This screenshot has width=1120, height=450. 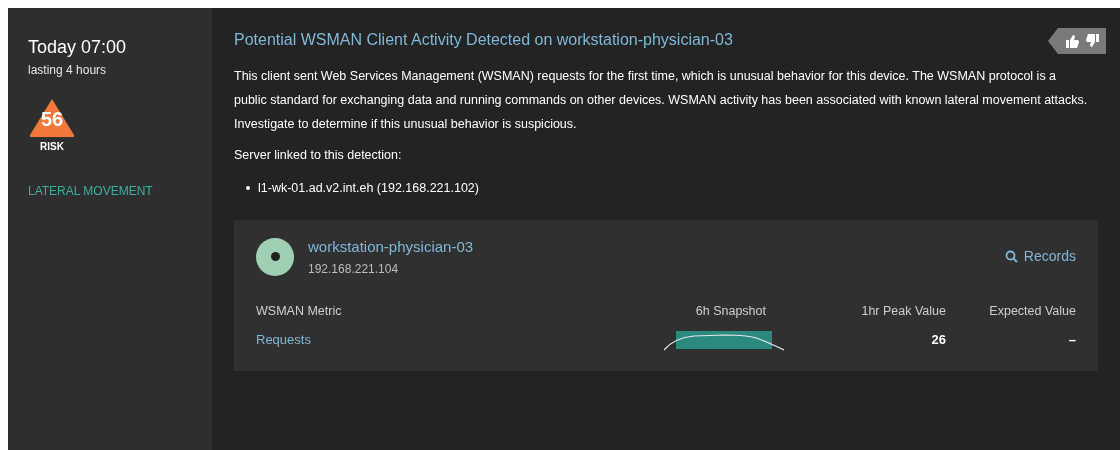 I want to click on device-ip: 192.168.221.104, so click(x=354, y=269).